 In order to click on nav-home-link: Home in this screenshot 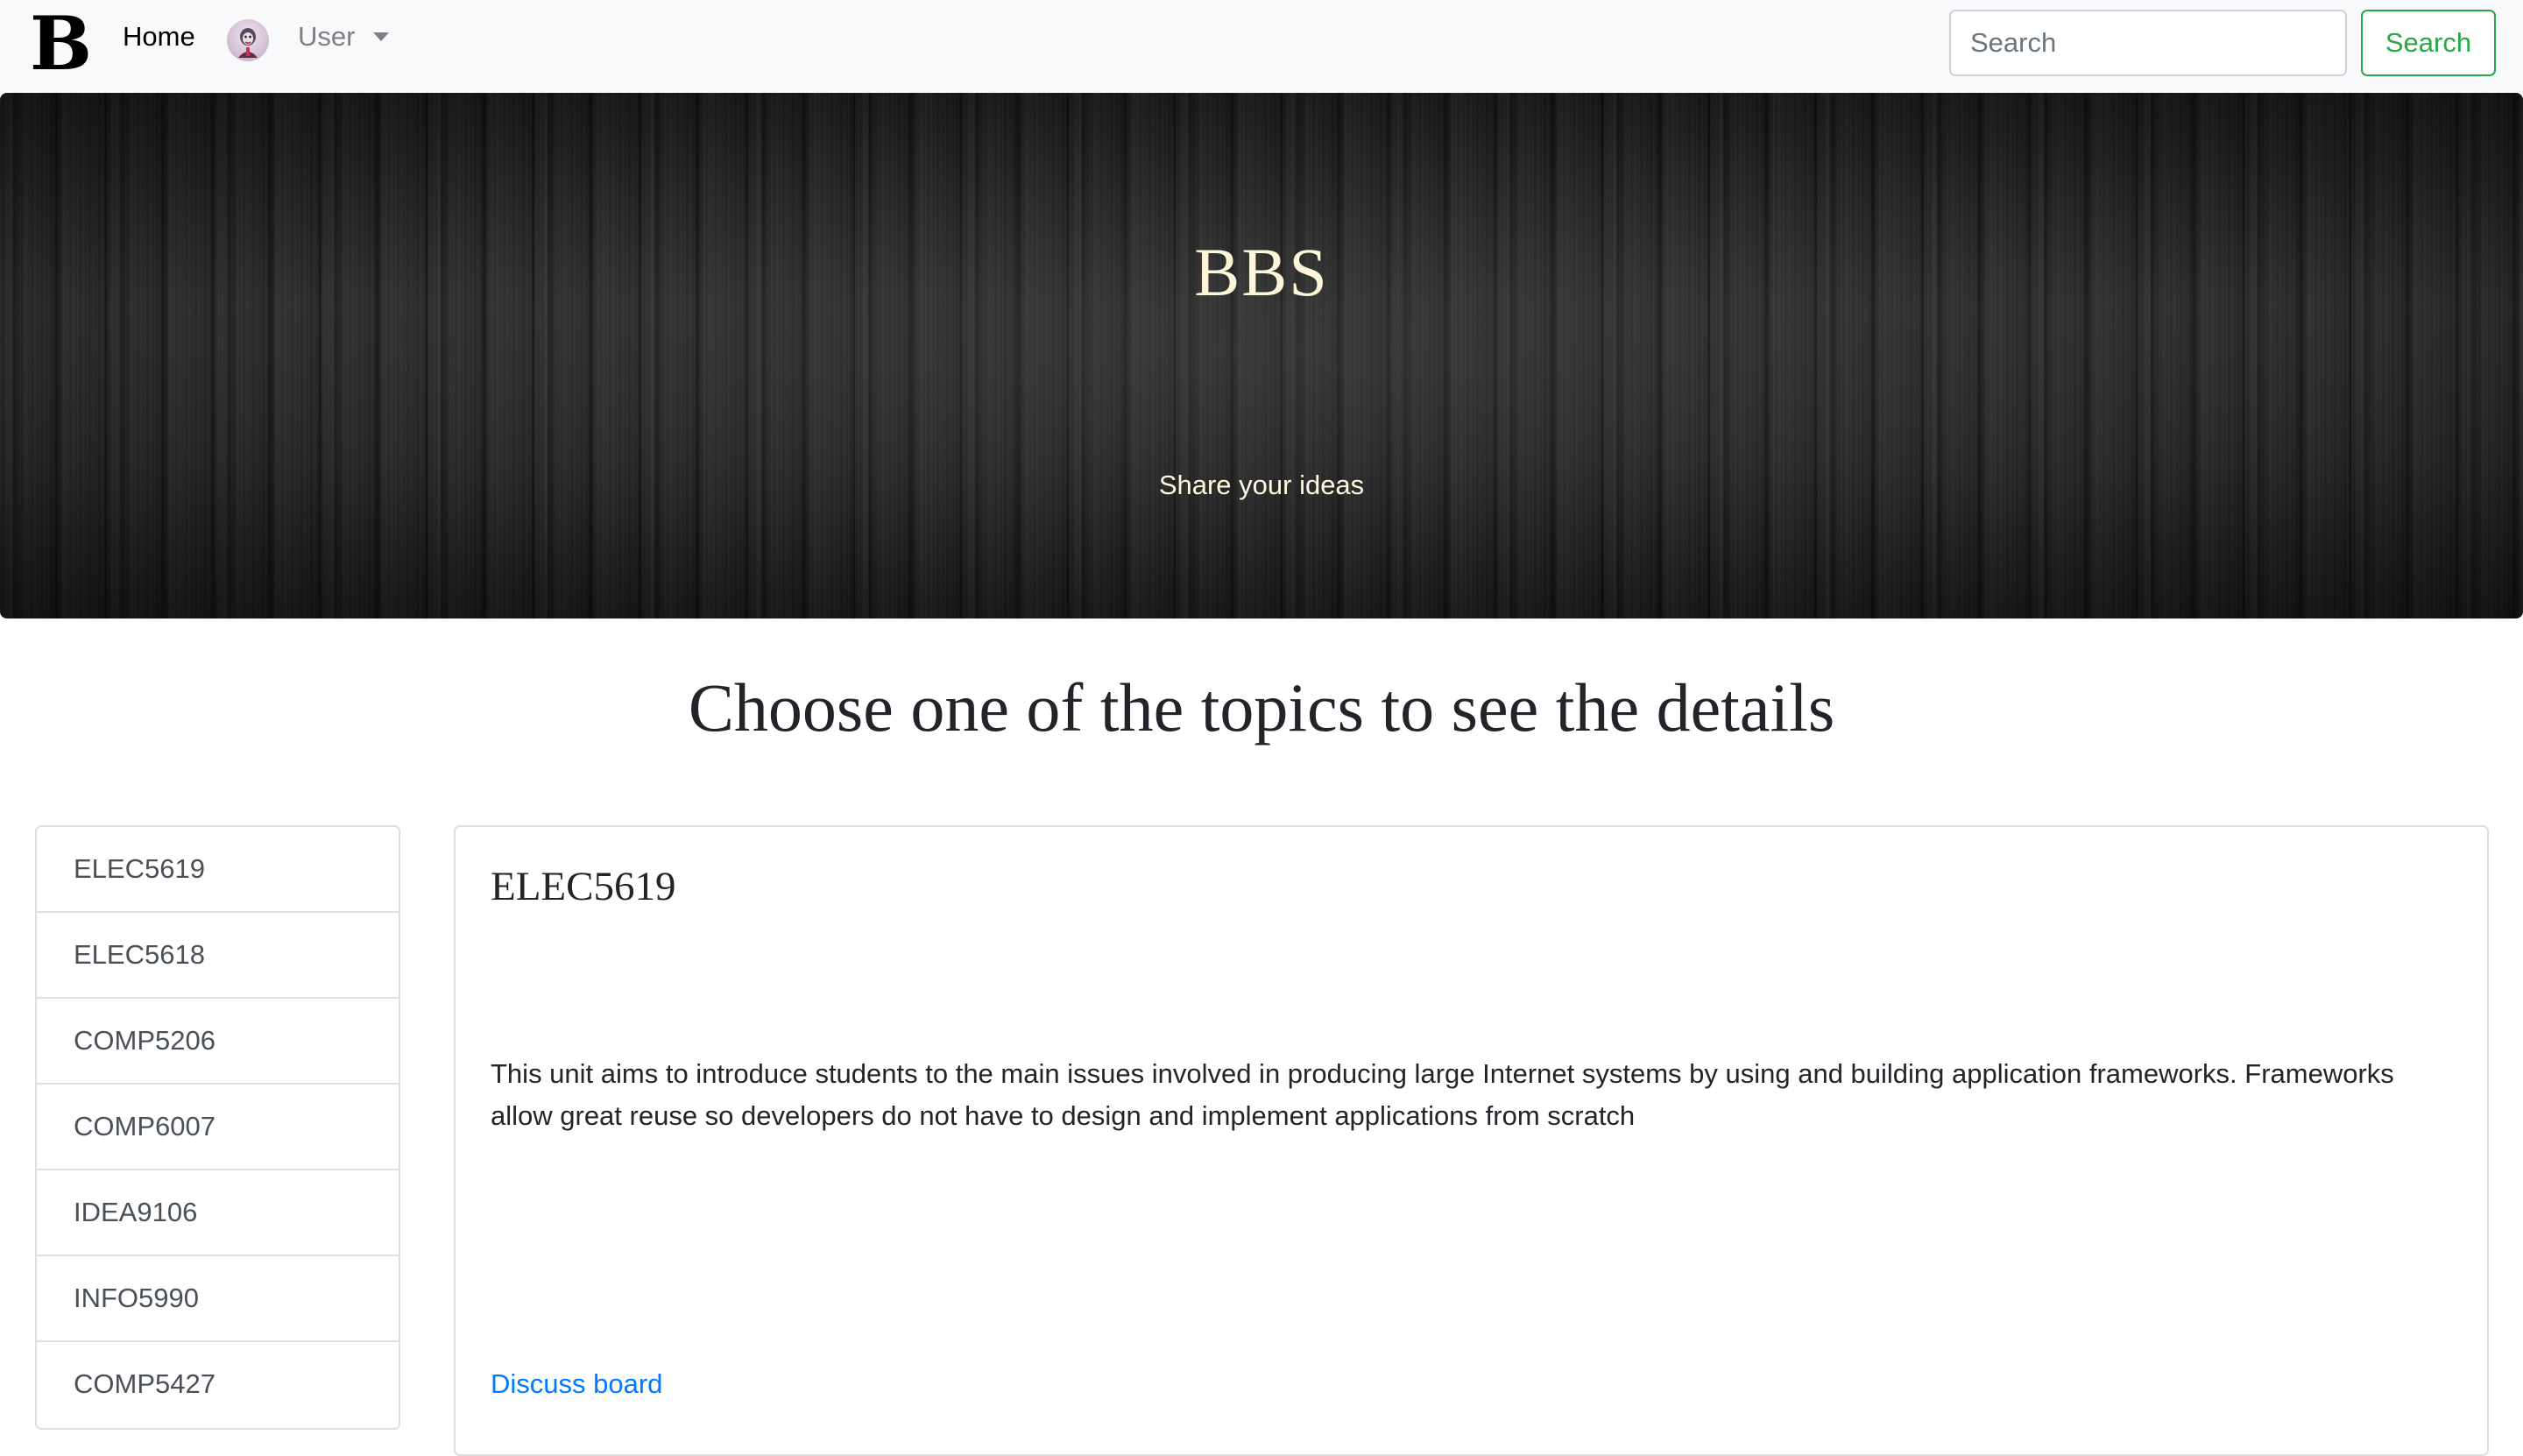, I will do `click(159, 36)`.